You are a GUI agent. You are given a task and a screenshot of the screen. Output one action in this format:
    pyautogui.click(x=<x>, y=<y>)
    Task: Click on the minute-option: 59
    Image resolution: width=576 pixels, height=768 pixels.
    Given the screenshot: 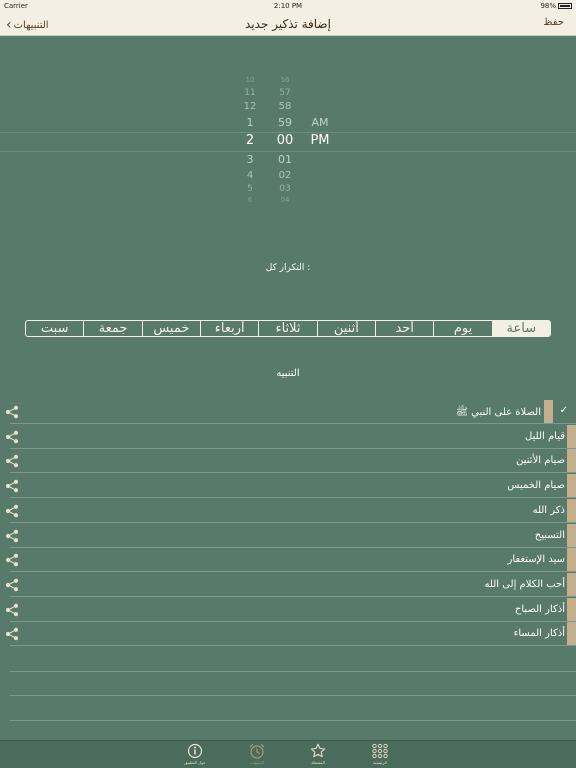 What is the action you would take?
    pyautogui.click(x=285, y=122)
    